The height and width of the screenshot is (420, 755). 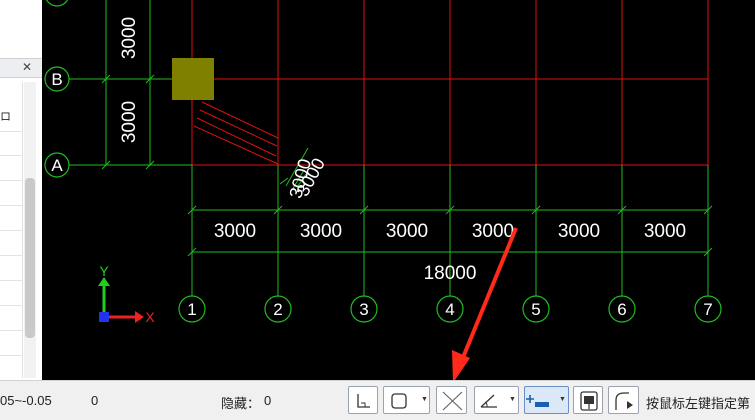 I want to click on angle-button: ▼, so click(x=496, y=400).